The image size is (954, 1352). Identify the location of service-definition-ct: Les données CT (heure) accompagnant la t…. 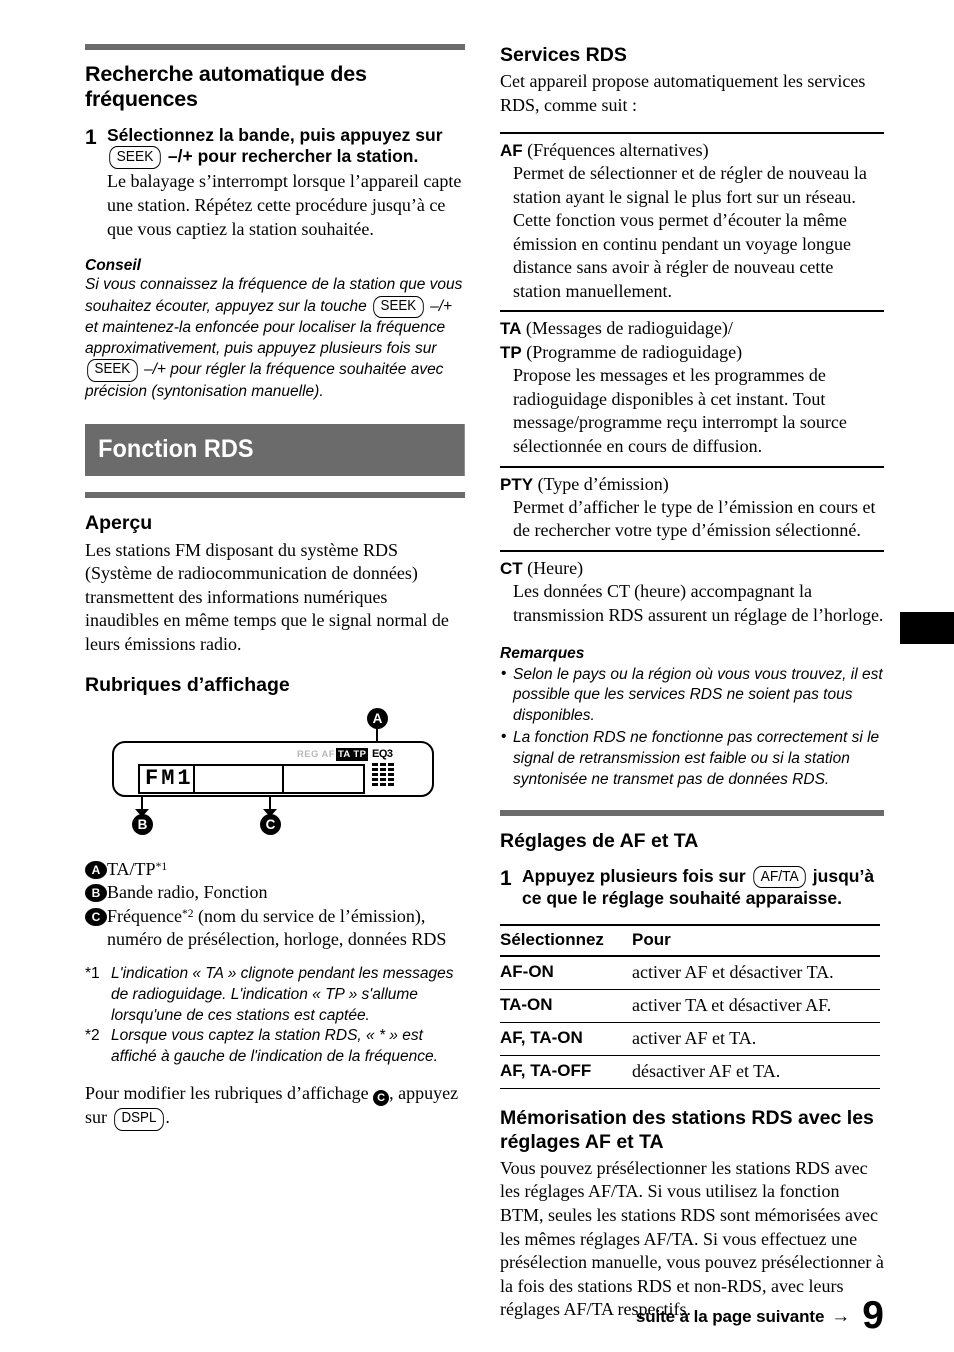
(698, 603).